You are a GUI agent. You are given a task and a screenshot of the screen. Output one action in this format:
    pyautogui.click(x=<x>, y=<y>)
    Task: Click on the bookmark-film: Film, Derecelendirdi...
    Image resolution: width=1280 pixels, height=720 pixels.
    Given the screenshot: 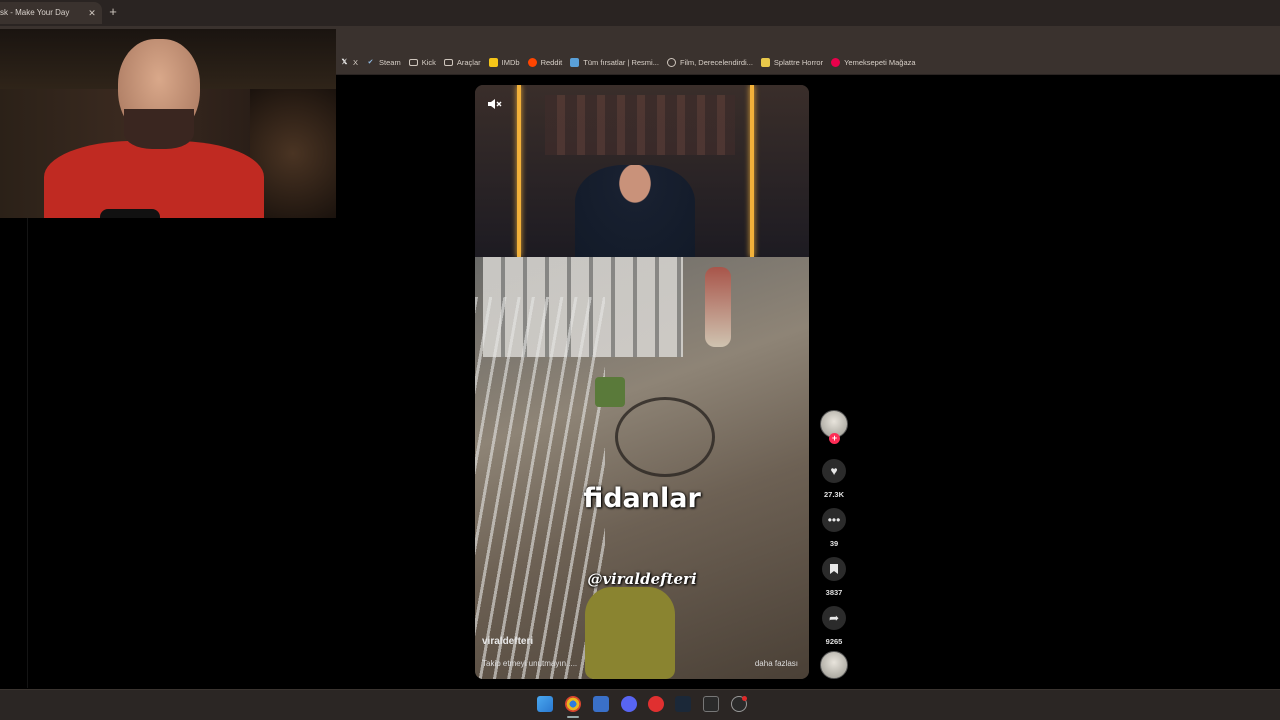 What is the action you would take?
    pyautogui.click(x=709, y=62)
    